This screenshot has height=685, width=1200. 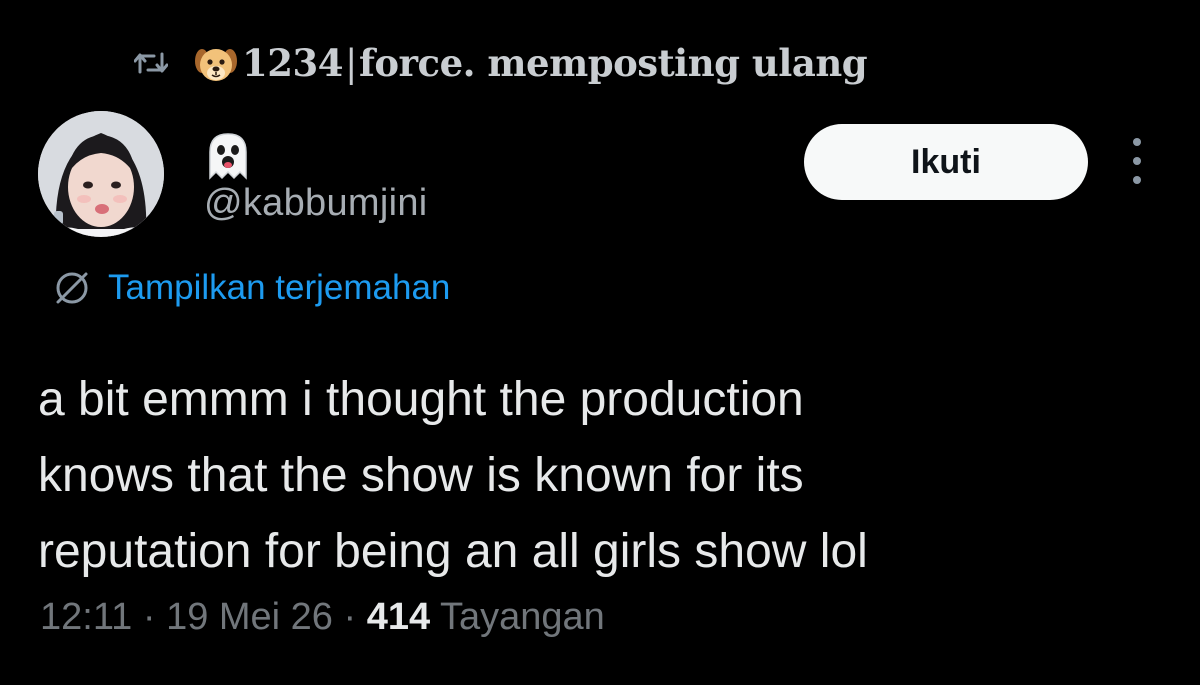 I want to click on avatar, so click(x=101, y=174).